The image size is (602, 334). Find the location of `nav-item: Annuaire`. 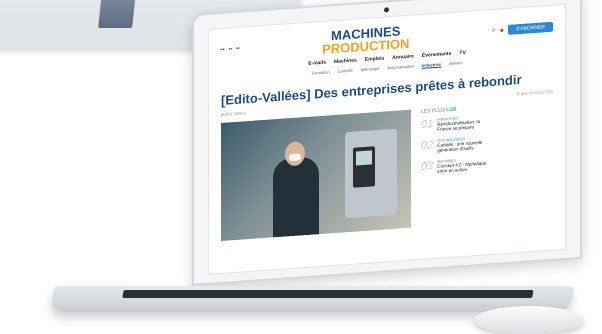

nav-item: Annuaire is located at coordinates (403, 57).